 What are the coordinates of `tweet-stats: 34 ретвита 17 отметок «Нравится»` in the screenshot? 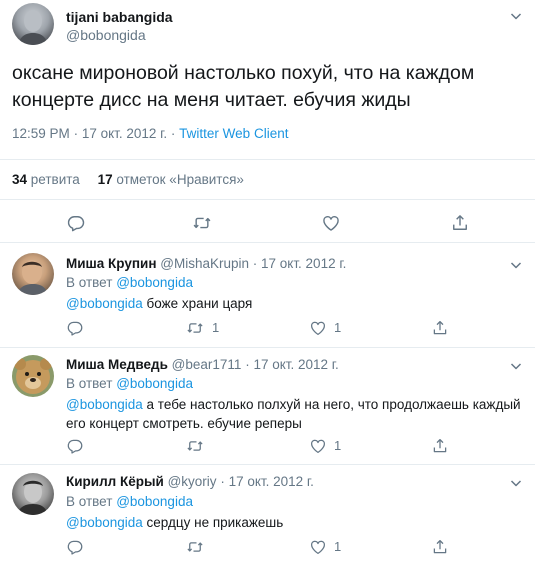 It's located at (128, 179).